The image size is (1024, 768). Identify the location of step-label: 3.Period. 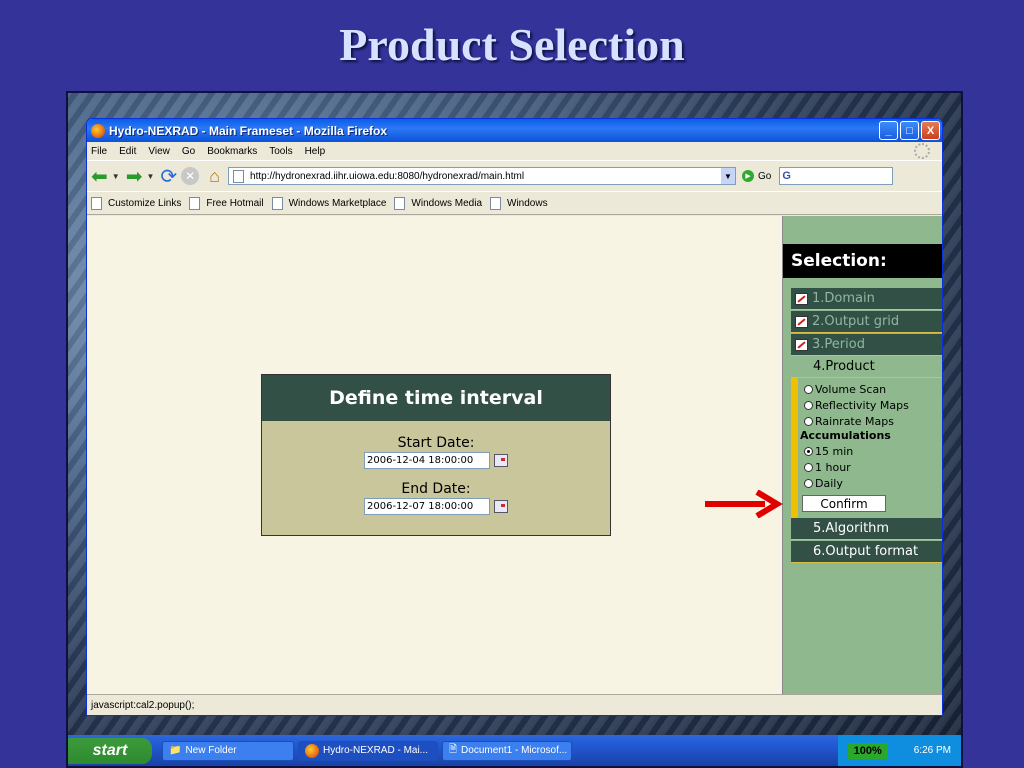
(838, 344).